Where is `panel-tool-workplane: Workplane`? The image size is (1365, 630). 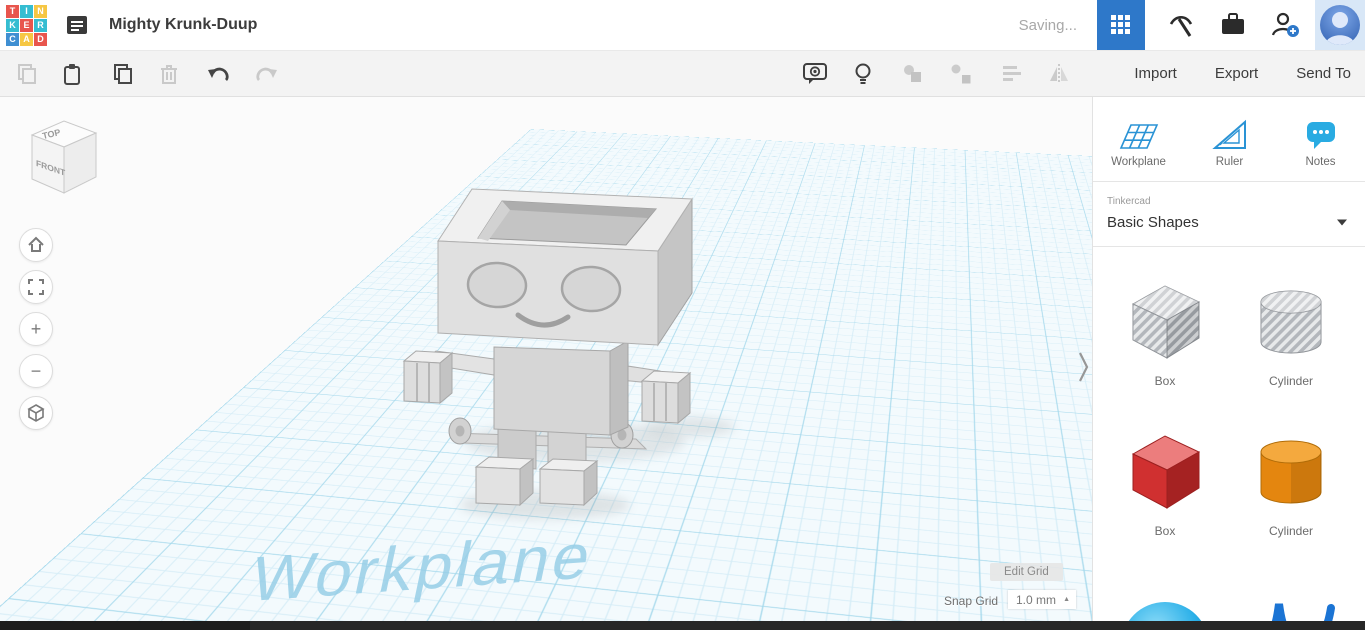 panel-tool-workplane: Workplane is located at coordinates (1138, 138).